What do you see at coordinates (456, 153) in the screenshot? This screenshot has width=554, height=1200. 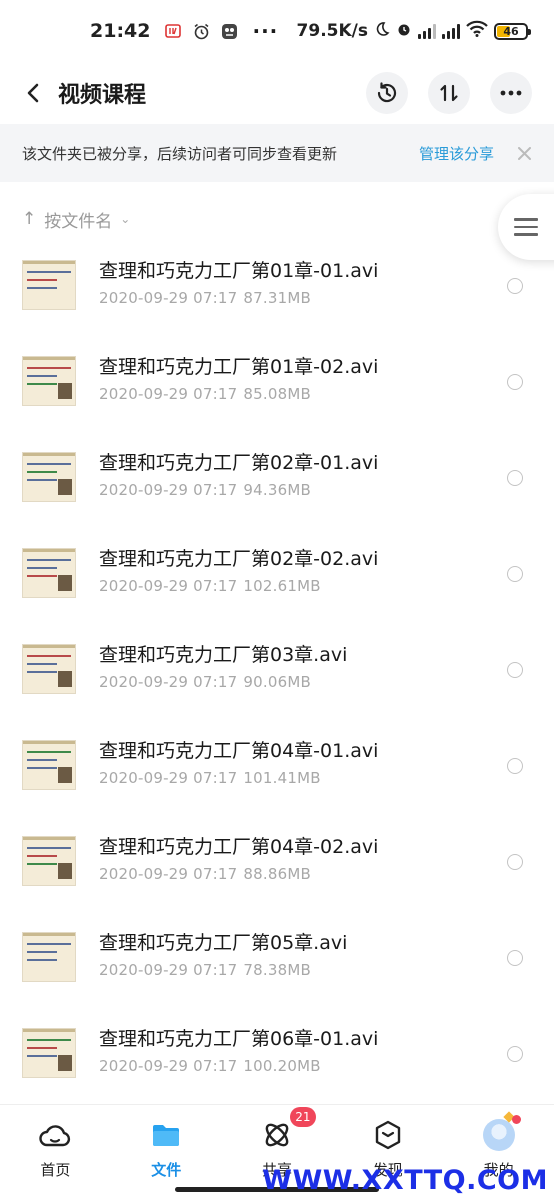 I see `manage-share-link: 管理该分享` at bounding box center [456, 153].